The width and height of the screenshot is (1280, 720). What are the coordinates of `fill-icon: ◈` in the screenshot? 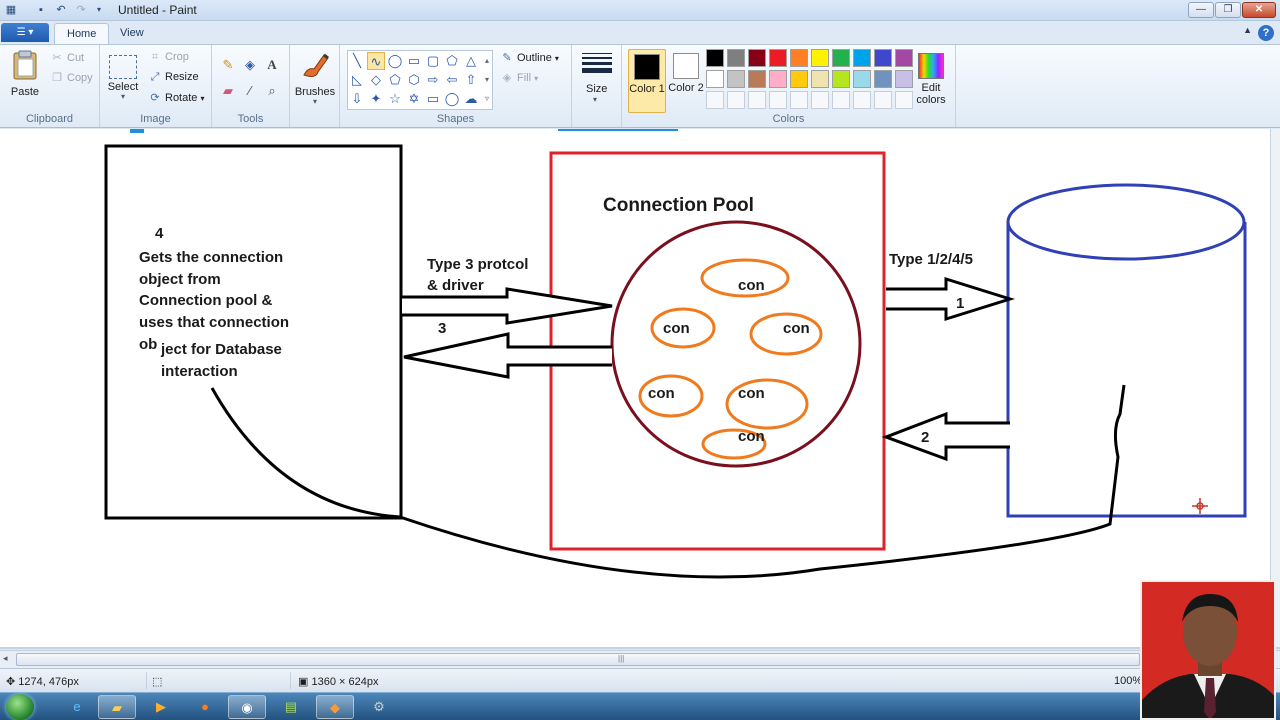 It's located at (250, 65).